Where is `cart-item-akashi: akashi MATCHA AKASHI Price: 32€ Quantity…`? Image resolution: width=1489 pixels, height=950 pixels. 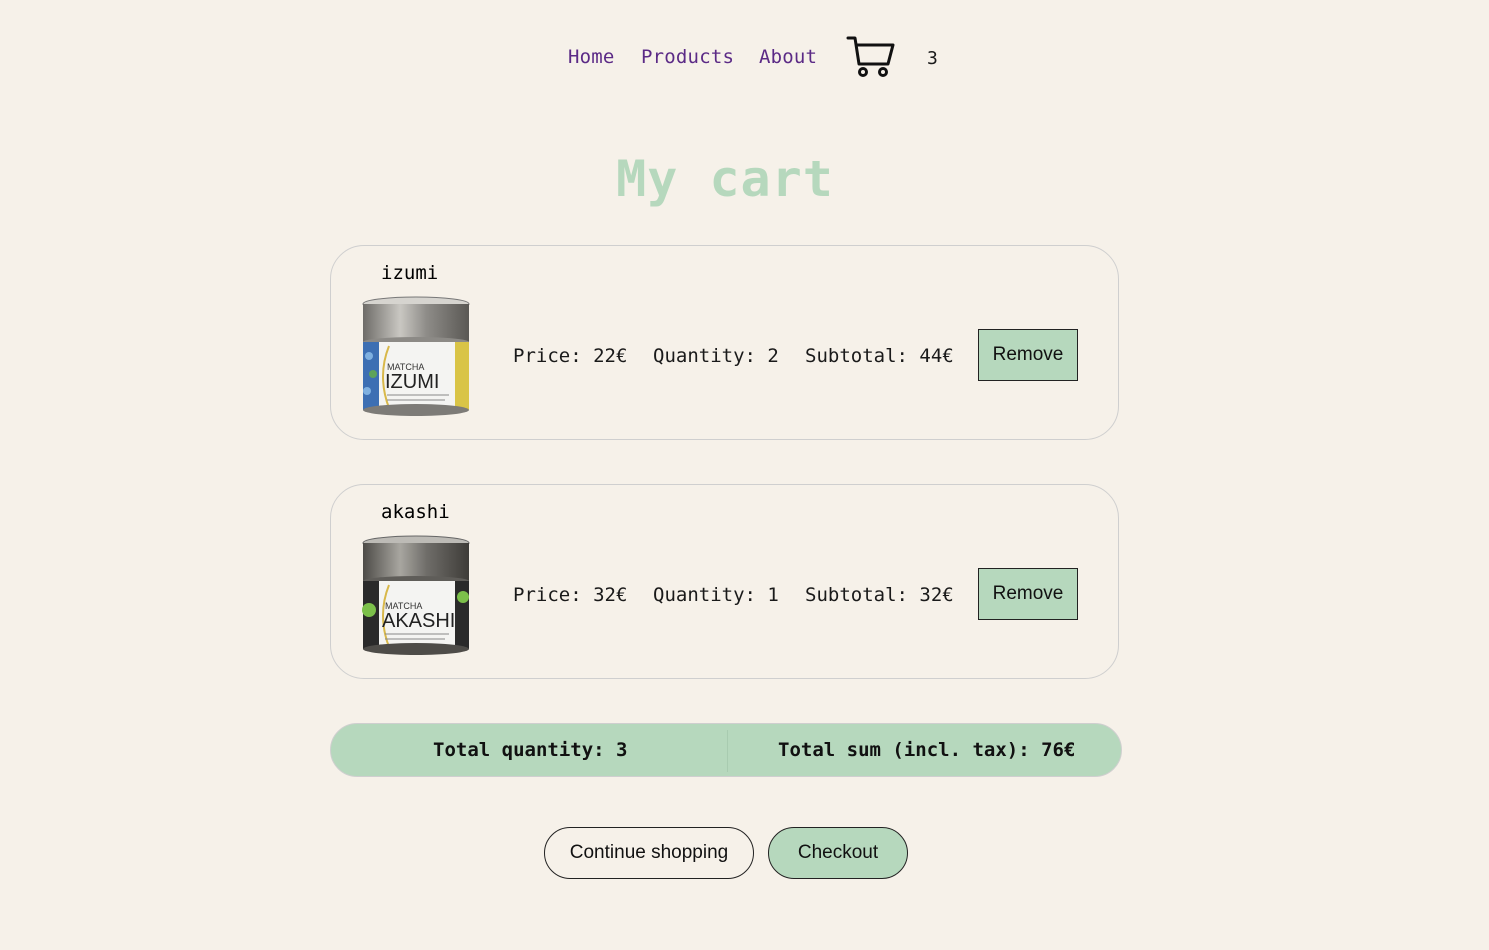
cart-item-akashi: akashi MATCHA AKASHI Price: 32€ Quantity… is located at coordinates (724, 581).